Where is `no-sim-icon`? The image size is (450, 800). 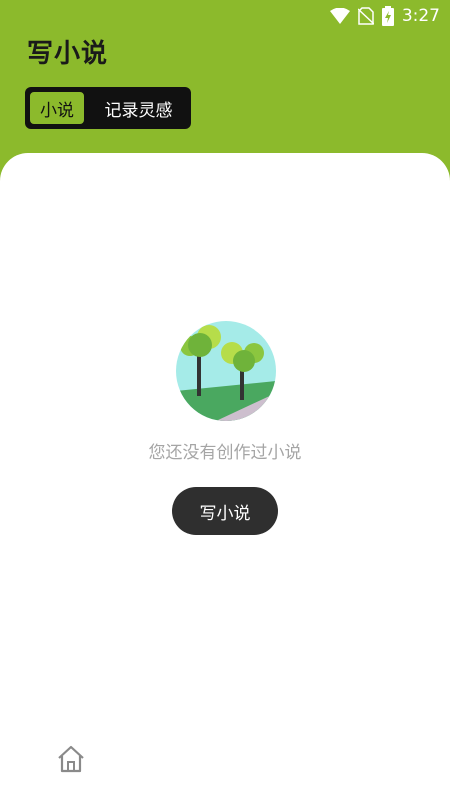 no-sim-icon is located at coordinates (365, 16).